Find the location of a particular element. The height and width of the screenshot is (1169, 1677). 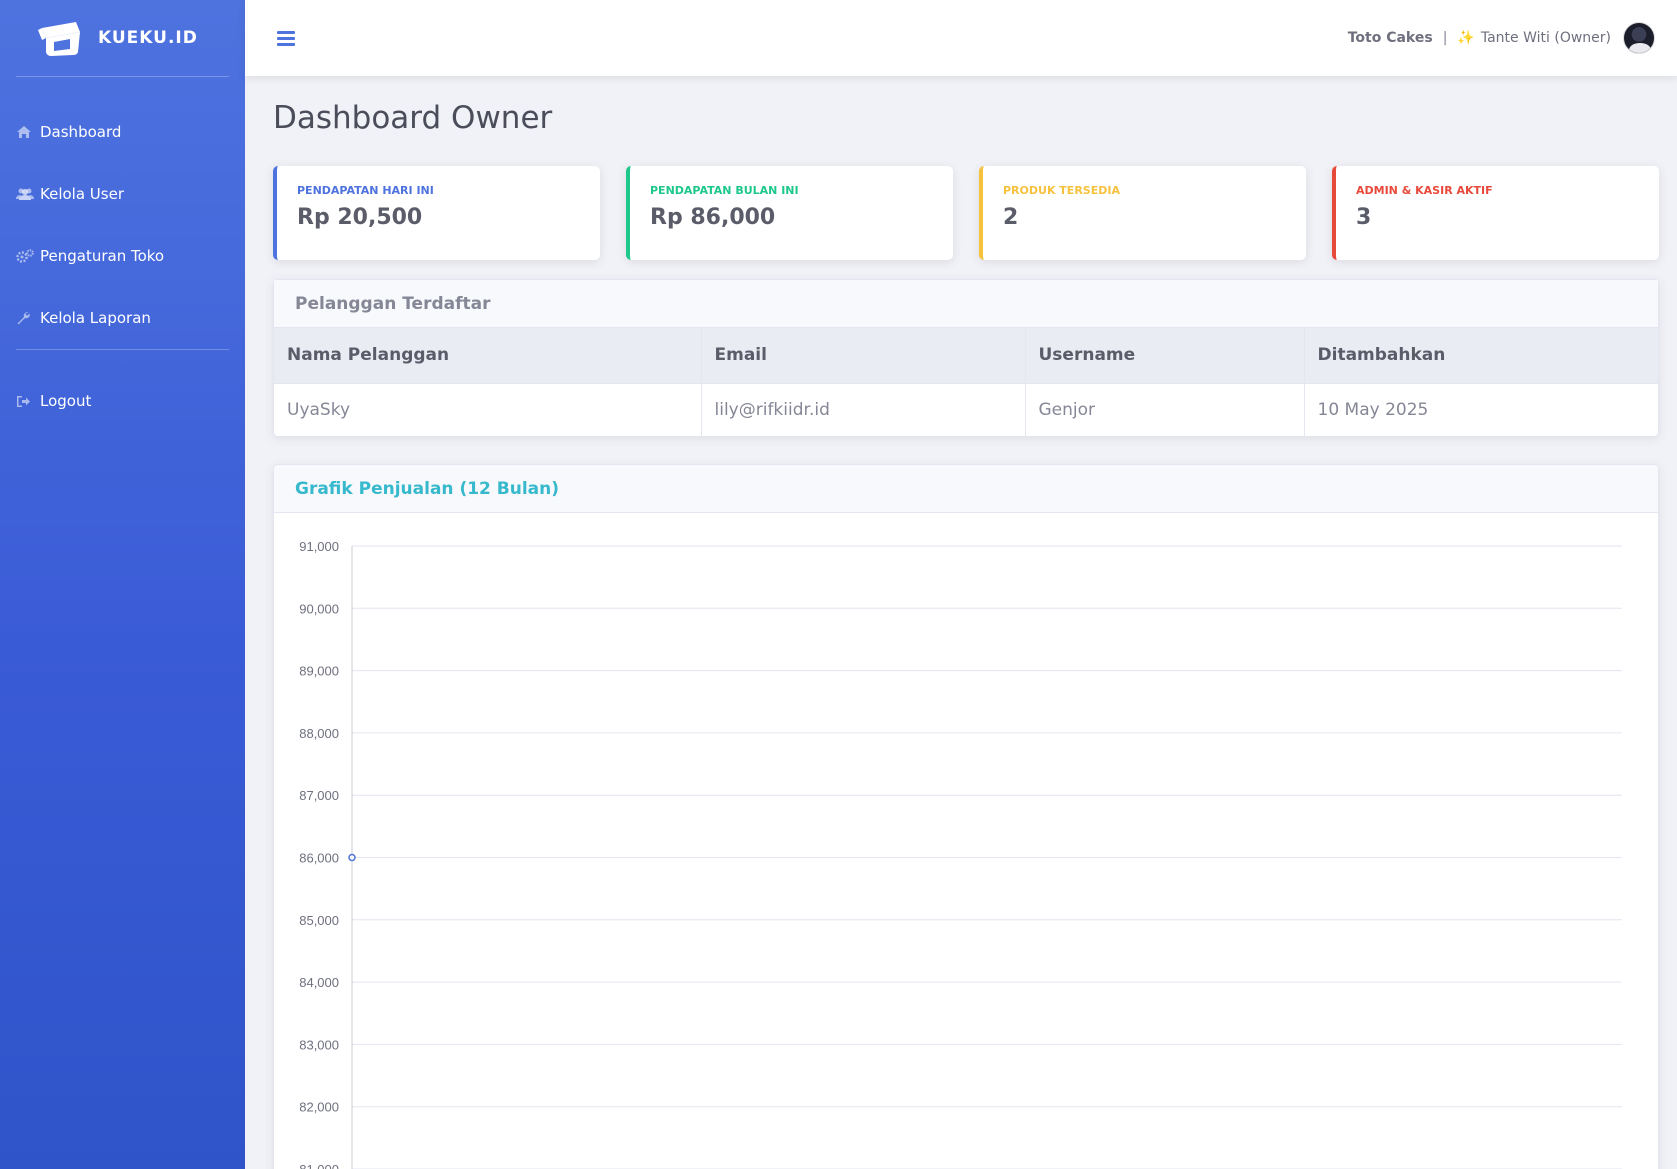

table-cell: UyaSky is located at coordinates (488, 409).